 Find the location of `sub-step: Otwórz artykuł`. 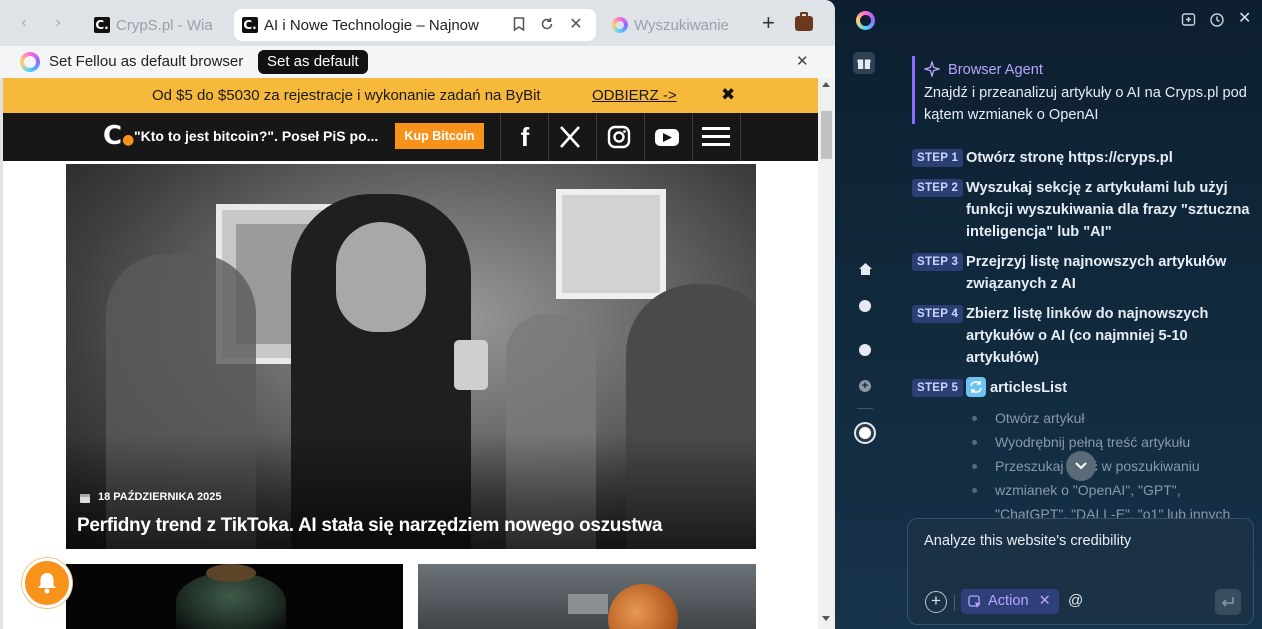

sub-step: Otwórz artykuł is located at coordinates (1027, 418).